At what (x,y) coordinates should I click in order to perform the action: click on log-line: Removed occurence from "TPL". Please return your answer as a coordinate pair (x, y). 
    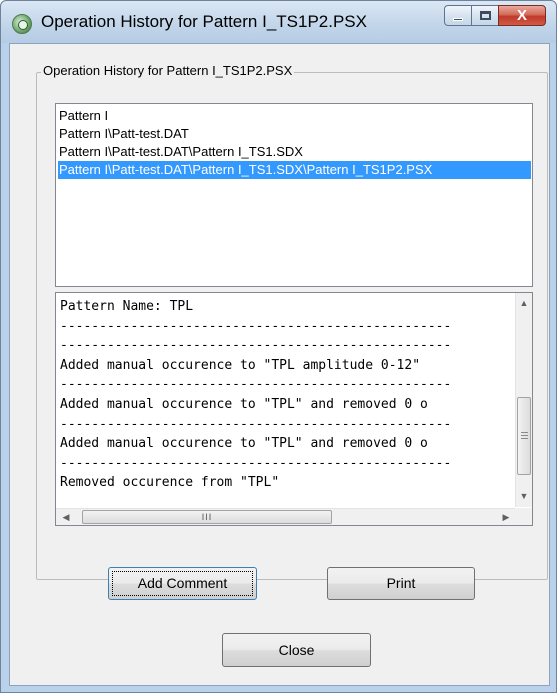
    Looking at the image, I should click on (170, 483).